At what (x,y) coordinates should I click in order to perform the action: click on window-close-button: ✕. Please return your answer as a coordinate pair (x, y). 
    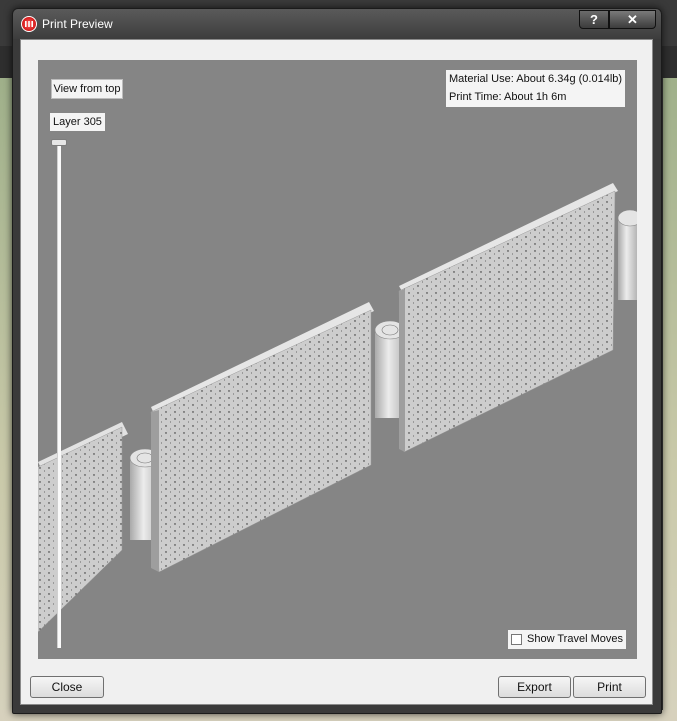
    Looking at the image, I should click on (632, 19).